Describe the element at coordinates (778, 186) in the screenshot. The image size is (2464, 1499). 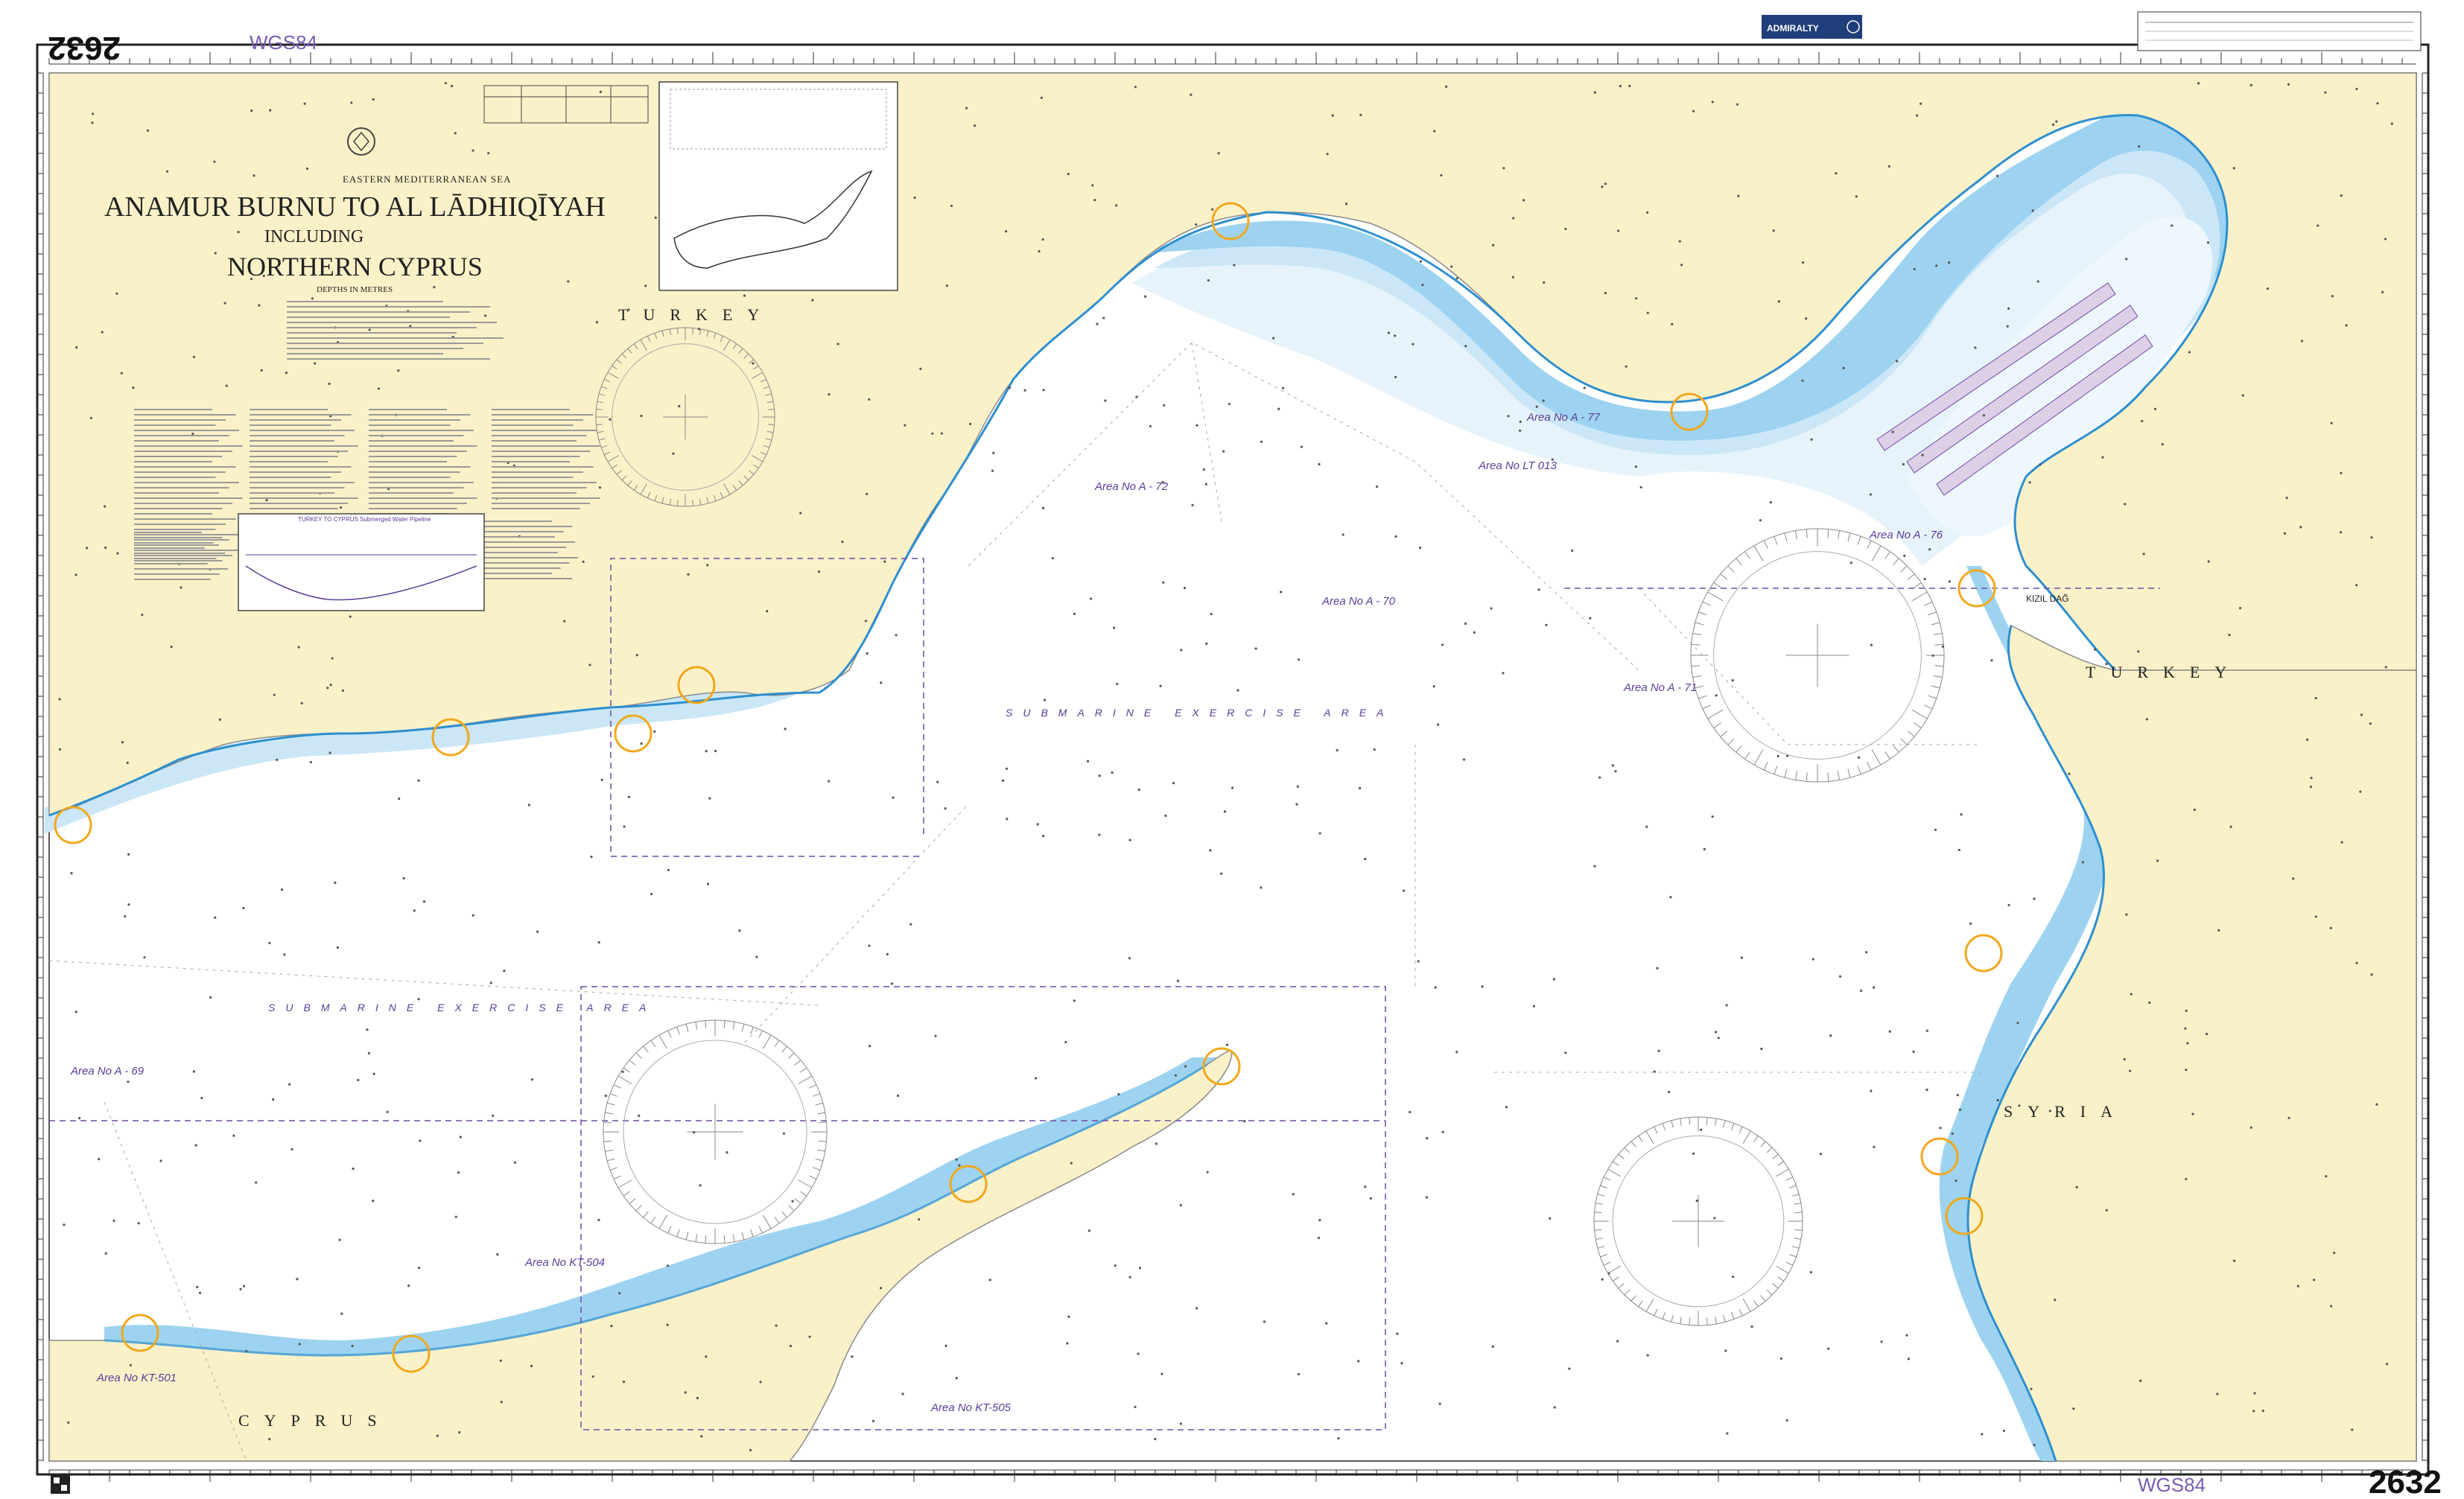
I see `source-diagram` at that location.